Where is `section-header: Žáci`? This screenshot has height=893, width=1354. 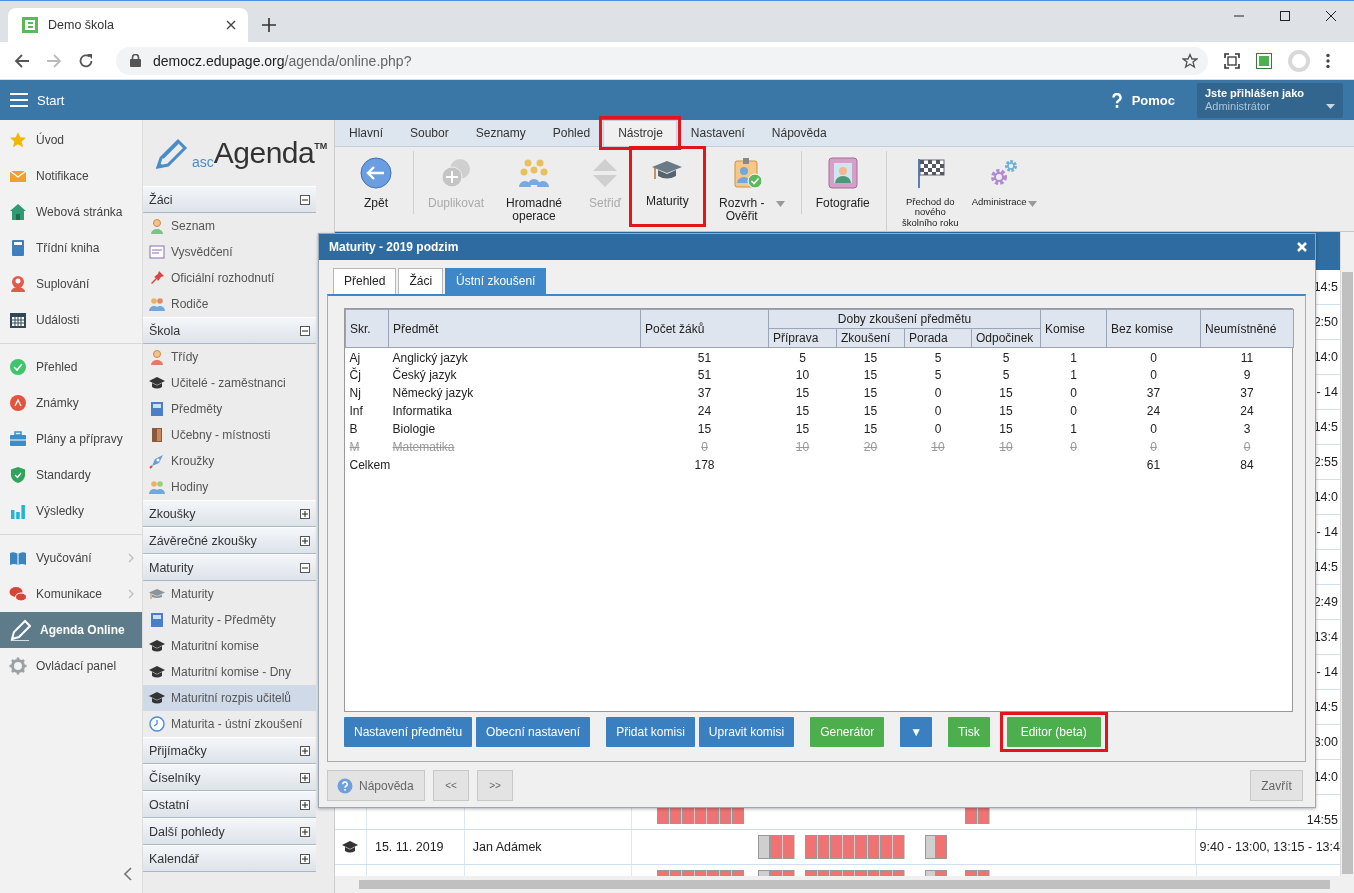
section-header: Žáci is located at coordinates (229, 199).